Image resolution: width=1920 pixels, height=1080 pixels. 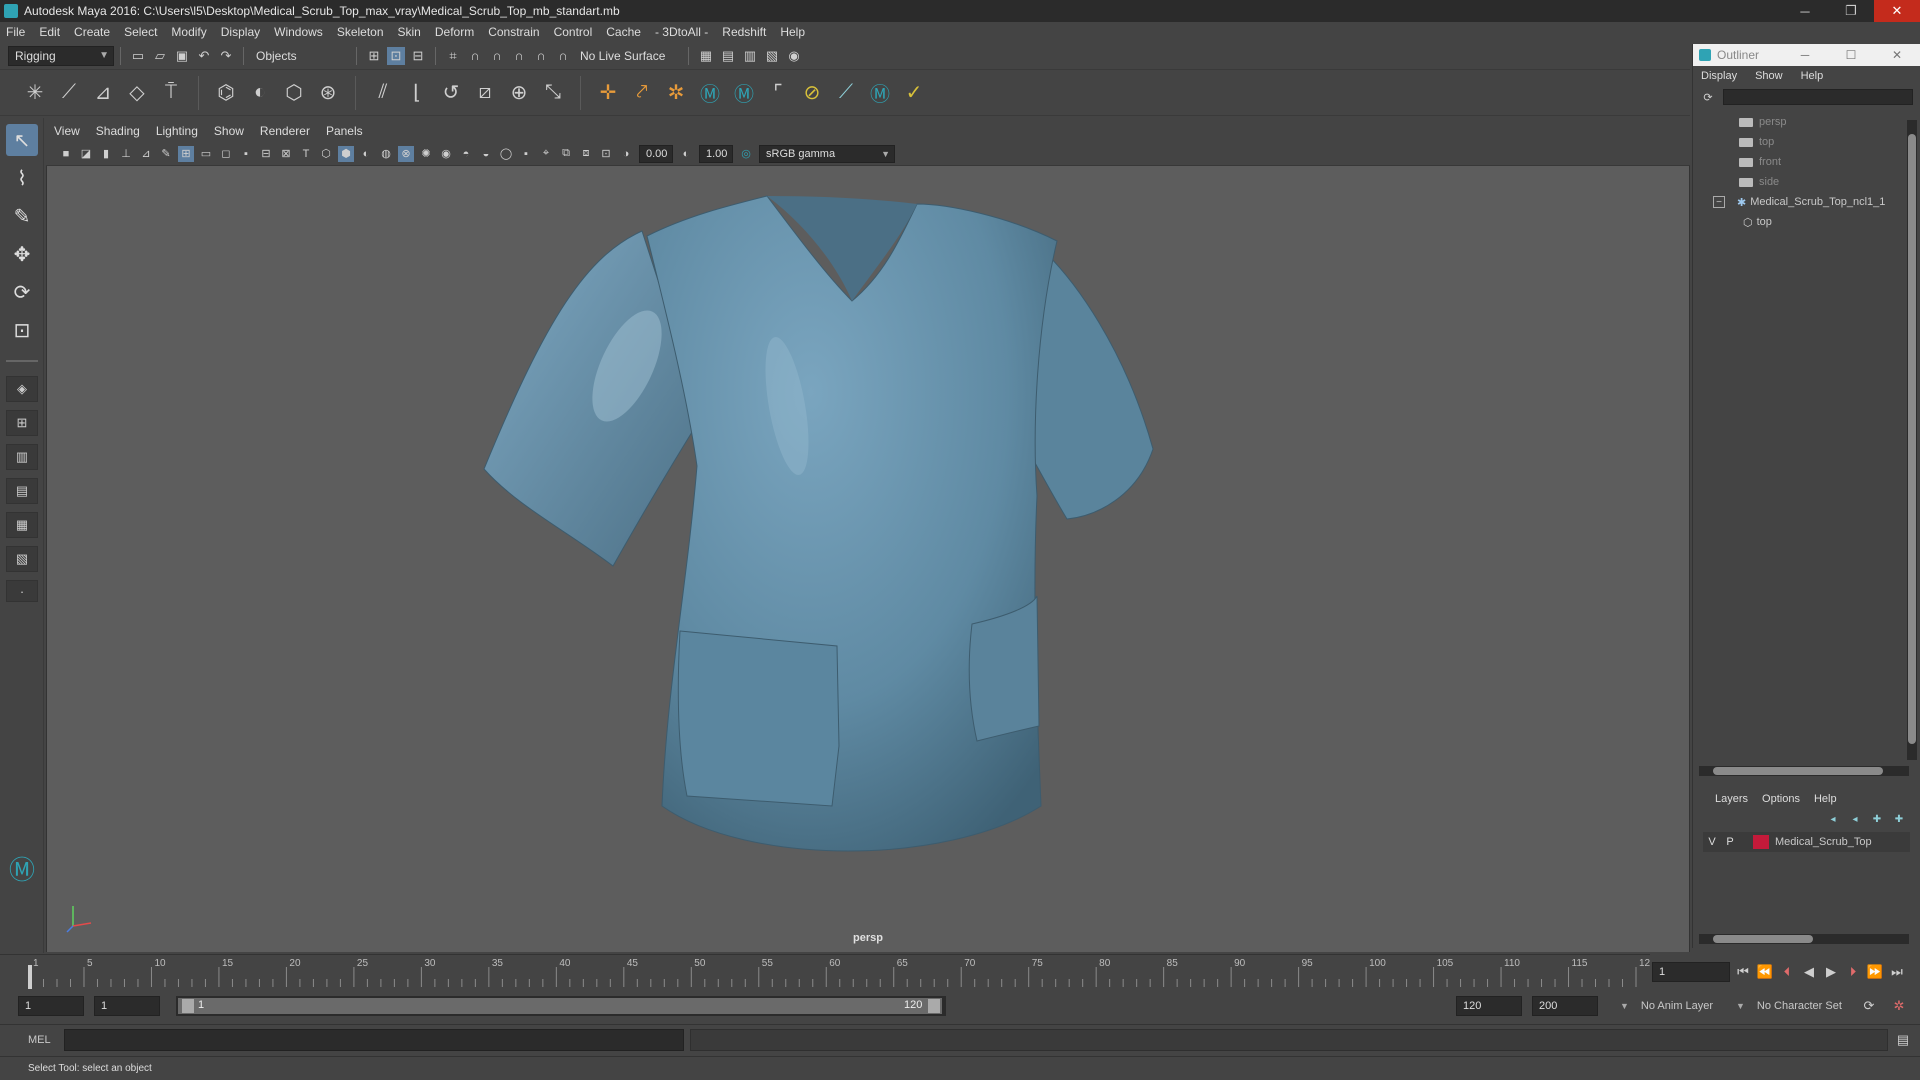 I want to click on screen-space-ao-icon: ◉, so click(x=446, y=154).